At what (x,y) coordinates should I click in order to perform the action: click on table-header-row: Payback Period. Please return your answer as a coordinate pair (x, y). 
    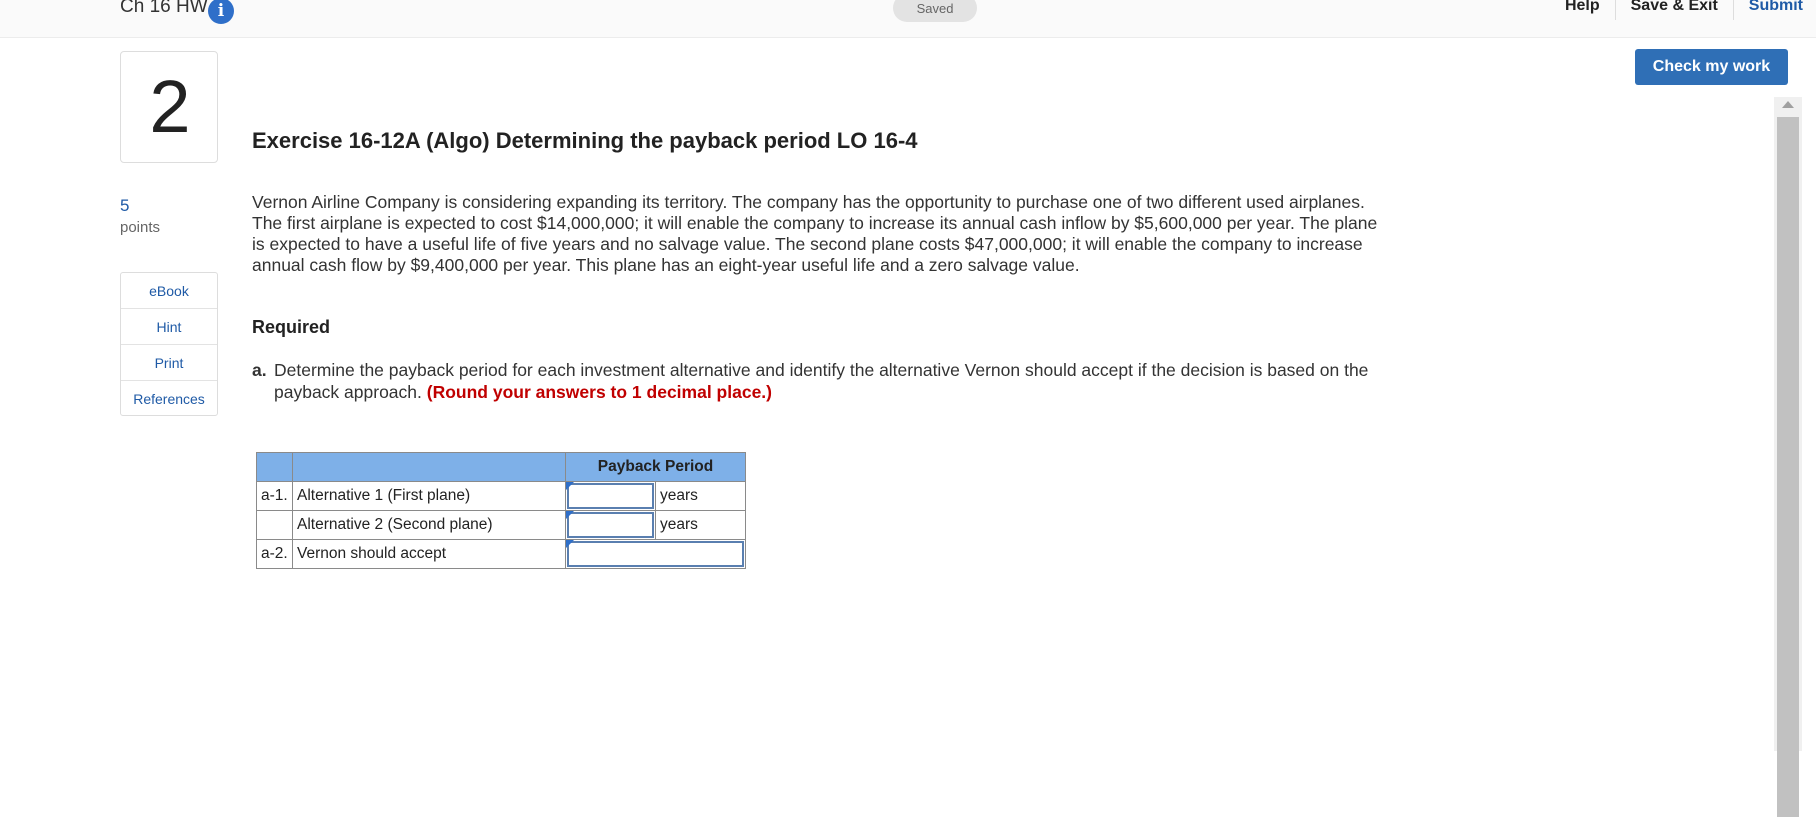
    Looking at the image, I should click on (501, 467).